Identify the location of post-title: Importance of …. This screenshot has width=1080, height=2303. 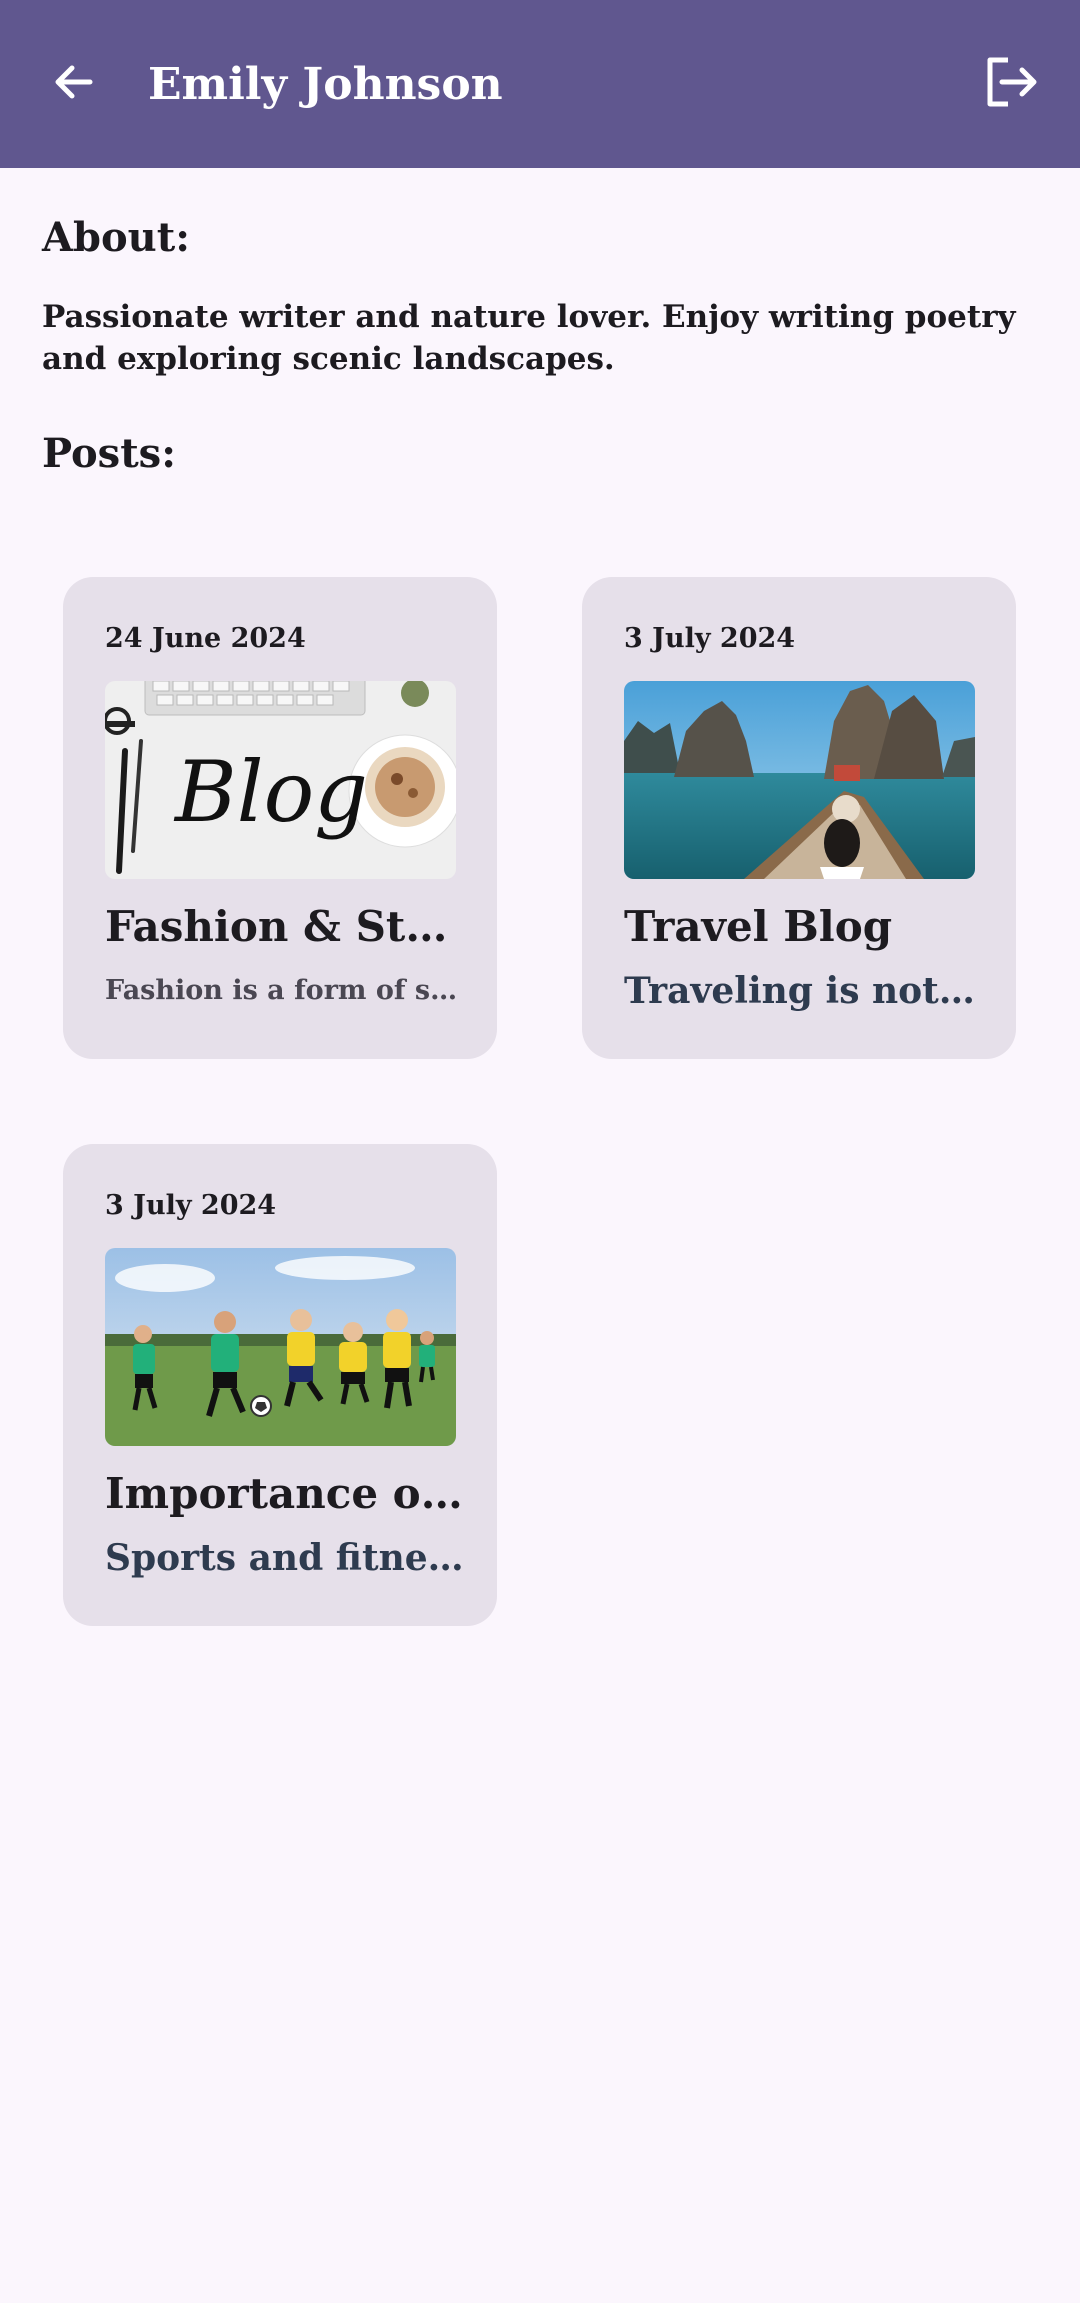
(285, 1493).